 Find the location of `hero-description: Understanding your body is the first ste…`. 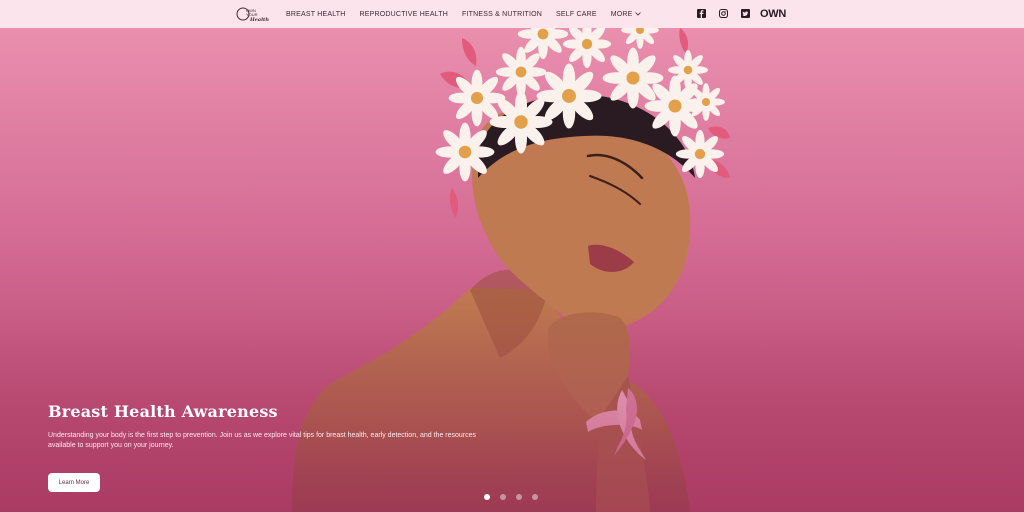

hero-description: Understanding your body is the first ste… is located at coordinates (262, 440).